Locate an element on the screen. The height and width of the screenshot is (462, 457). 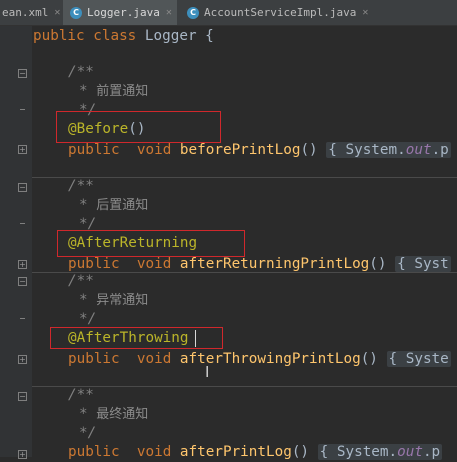
editor-gutter is located at coordinates (16, 241).